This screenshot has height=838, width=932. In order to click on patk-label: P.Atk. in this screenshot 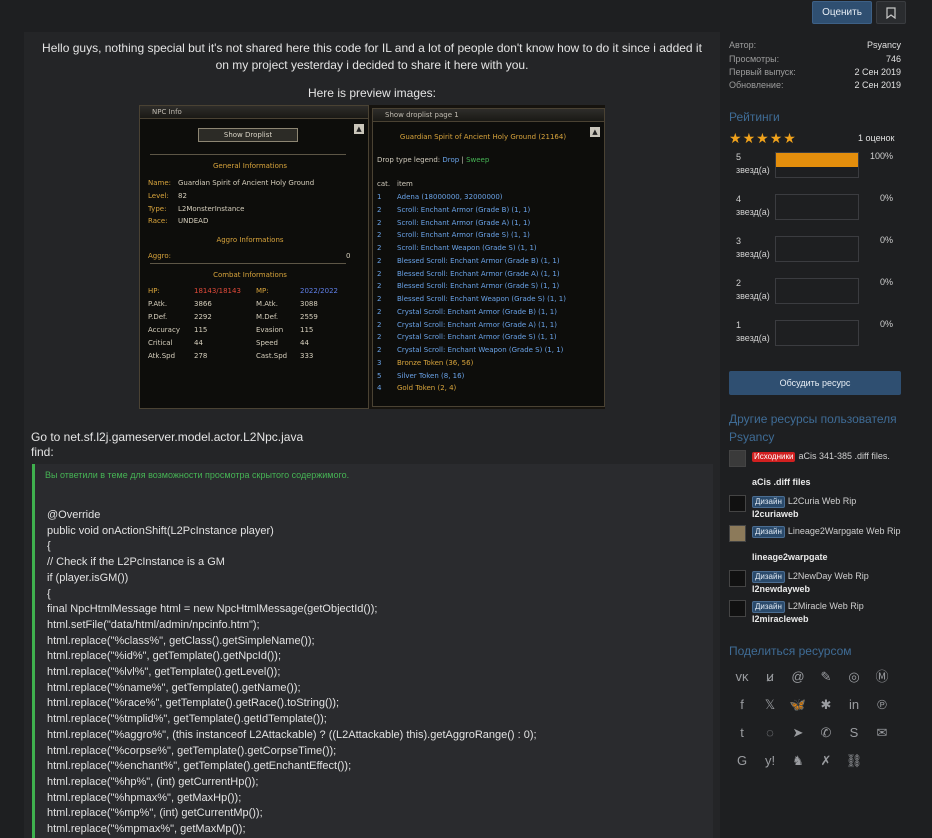, I will do `click(158, 304)`.